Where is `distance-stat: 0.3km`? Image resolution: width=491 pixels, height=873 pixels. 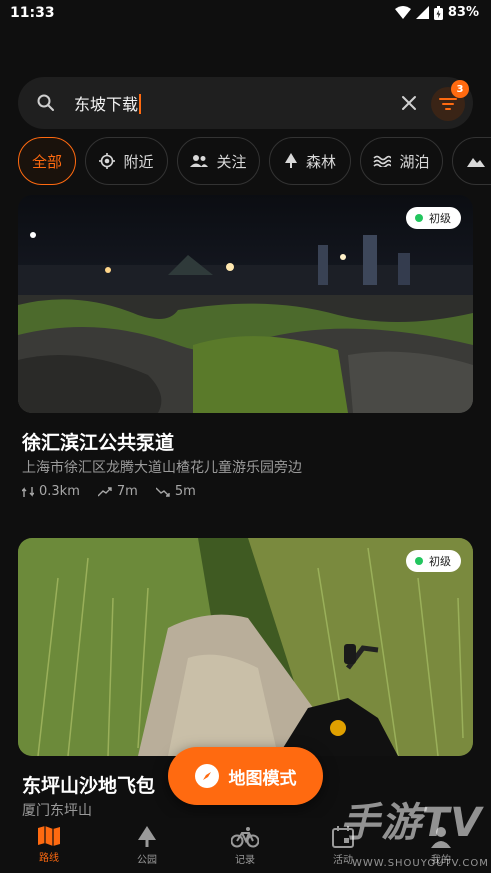
distance-stat: 0.3km is located at coordinates (51, 491).